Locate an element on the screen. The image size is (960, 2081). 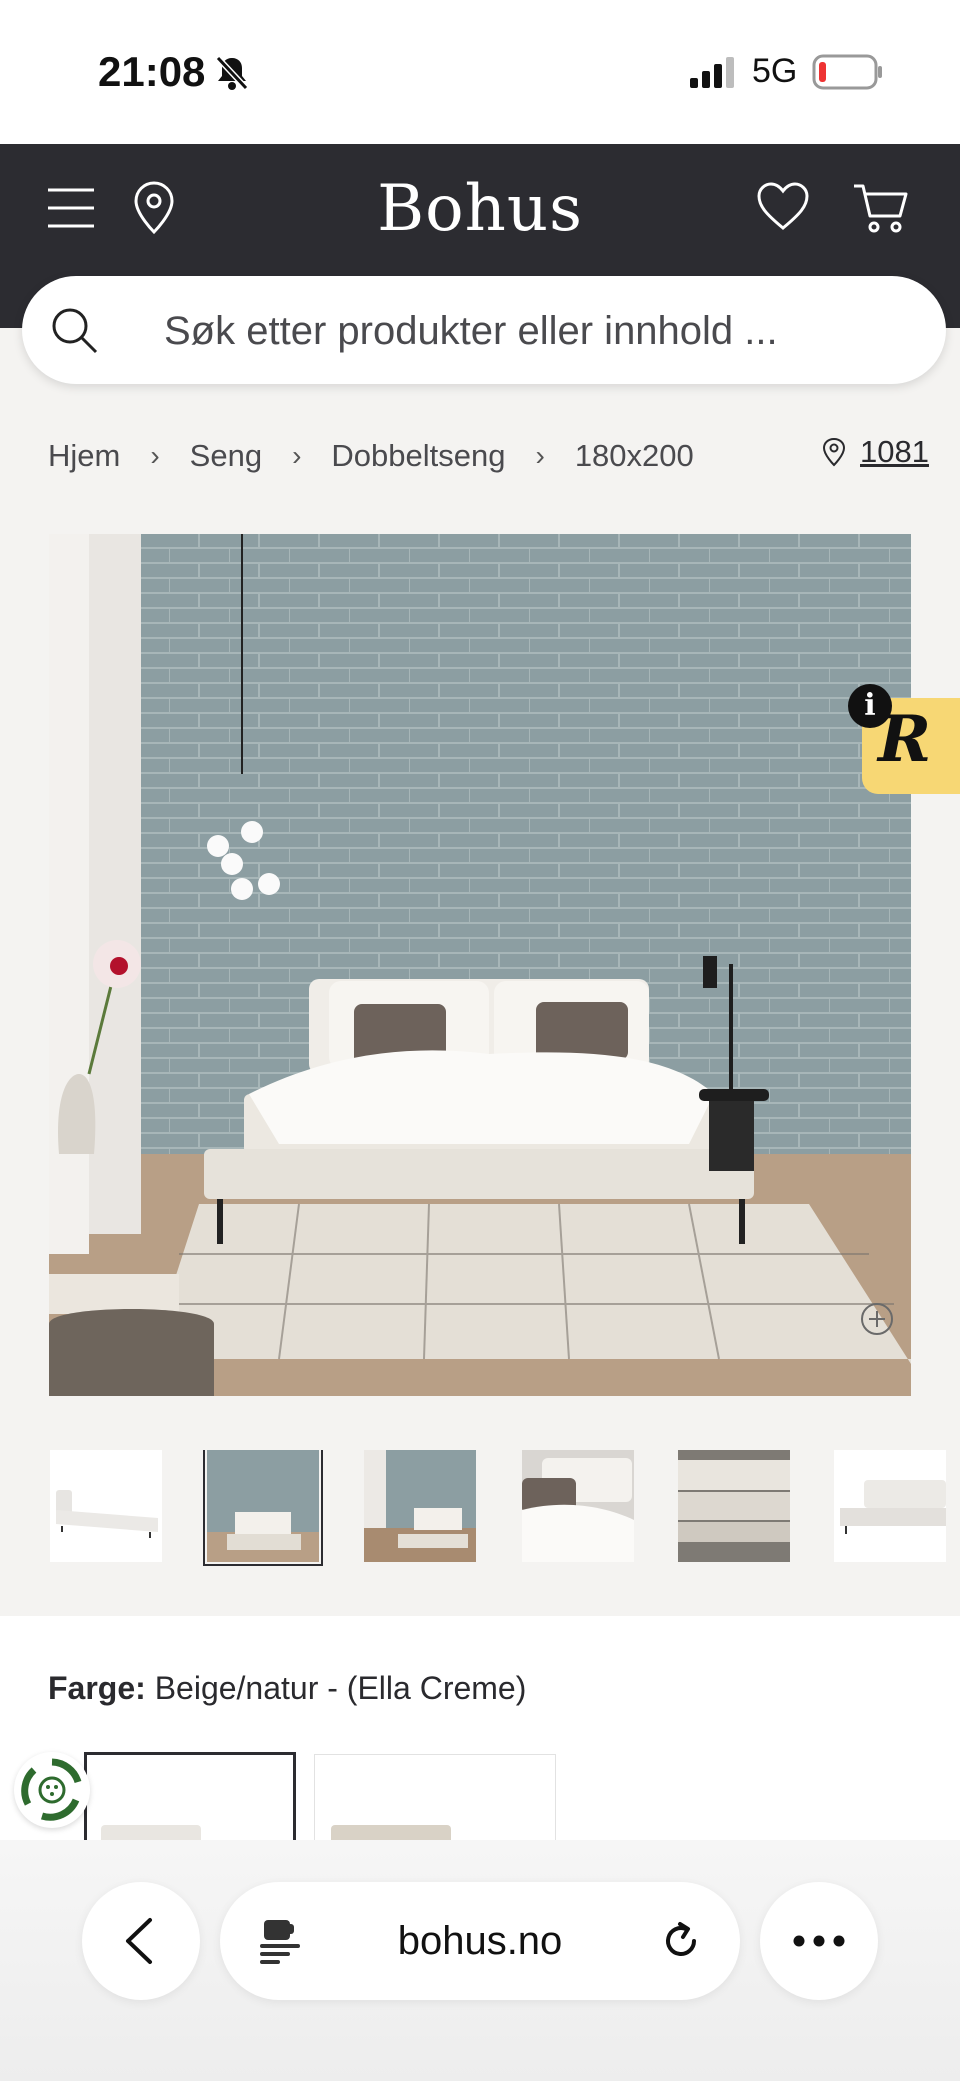
search-bar is located at coordinates (484, 331).